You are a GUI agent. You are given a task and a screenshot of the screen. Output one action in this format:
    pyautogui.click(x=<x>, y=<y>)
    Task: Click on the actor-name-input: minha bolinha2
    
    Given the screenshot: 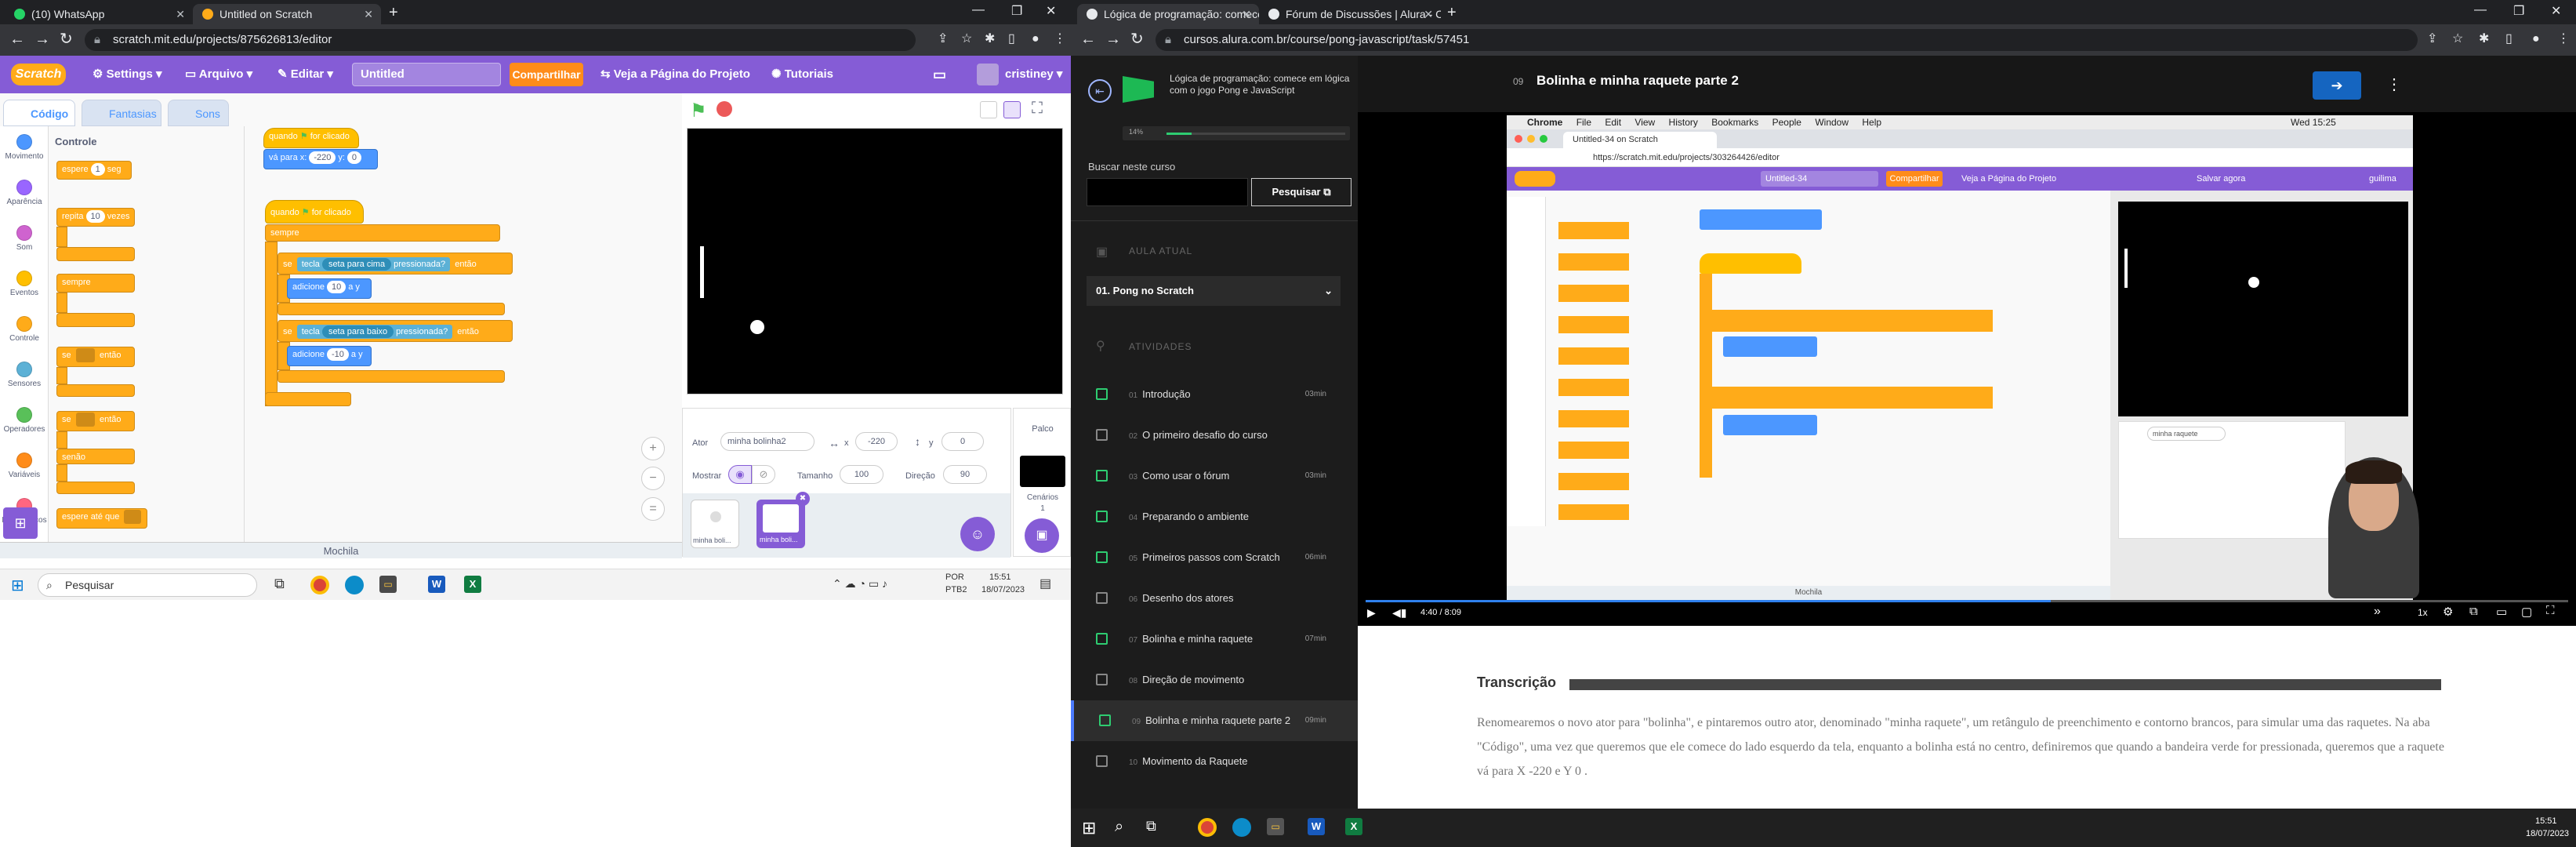 What is the action you would take?
    pyautogui.click(x=767, y=441)
    